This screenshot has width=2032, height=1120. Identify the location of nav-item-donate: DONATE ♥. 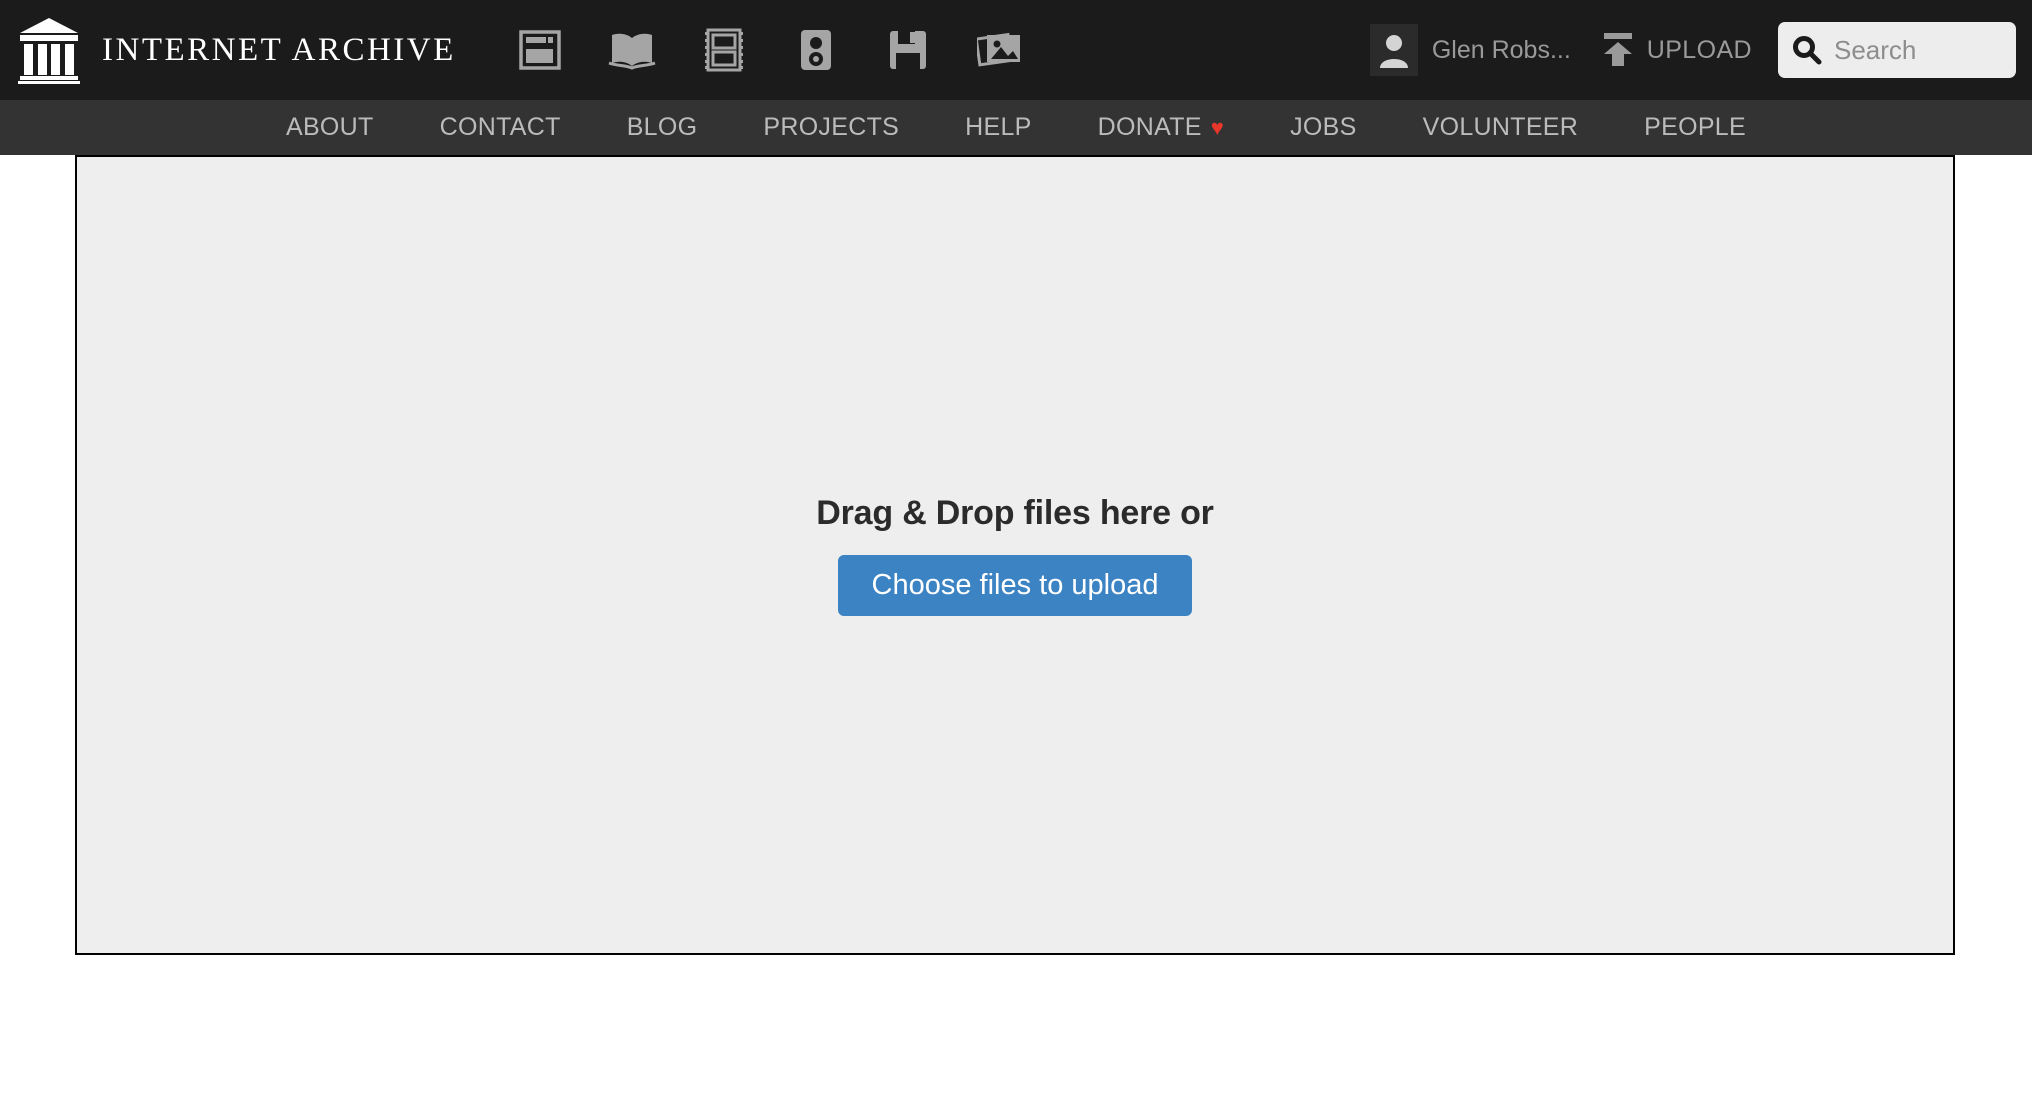
(1161, 127).